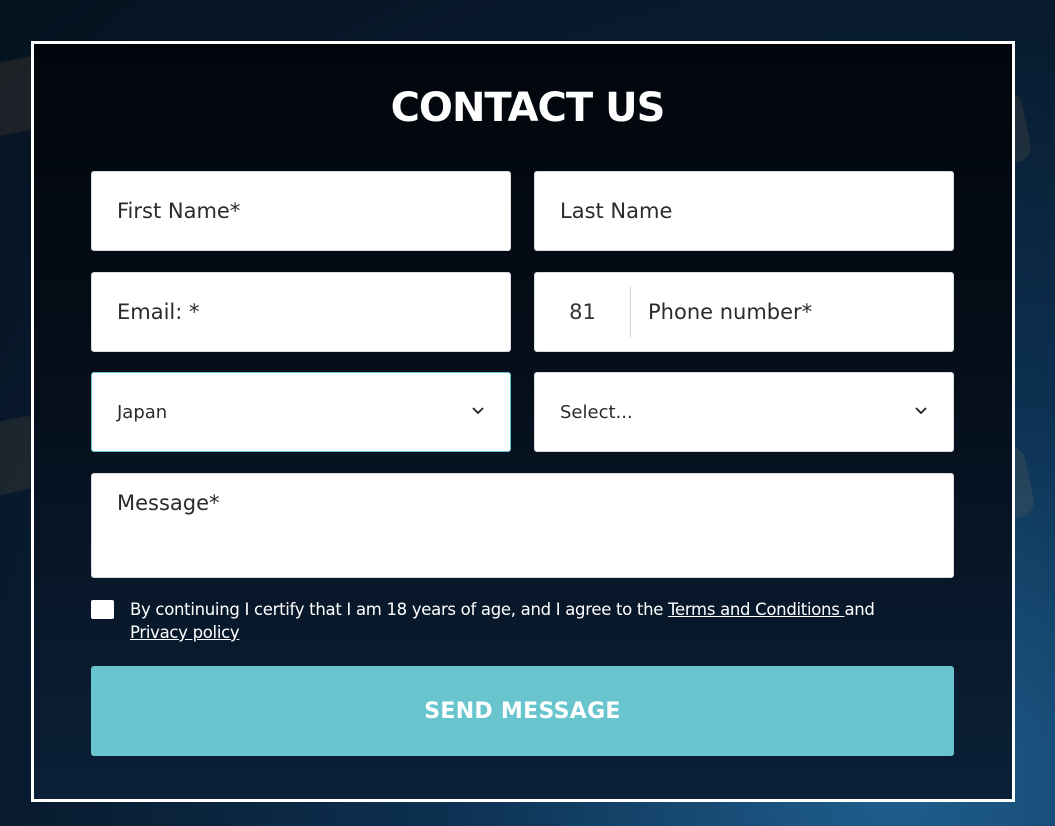 This screenshot has width=1055, height=826. I want to click on country-selected-value: Japan, so click(142, 412).